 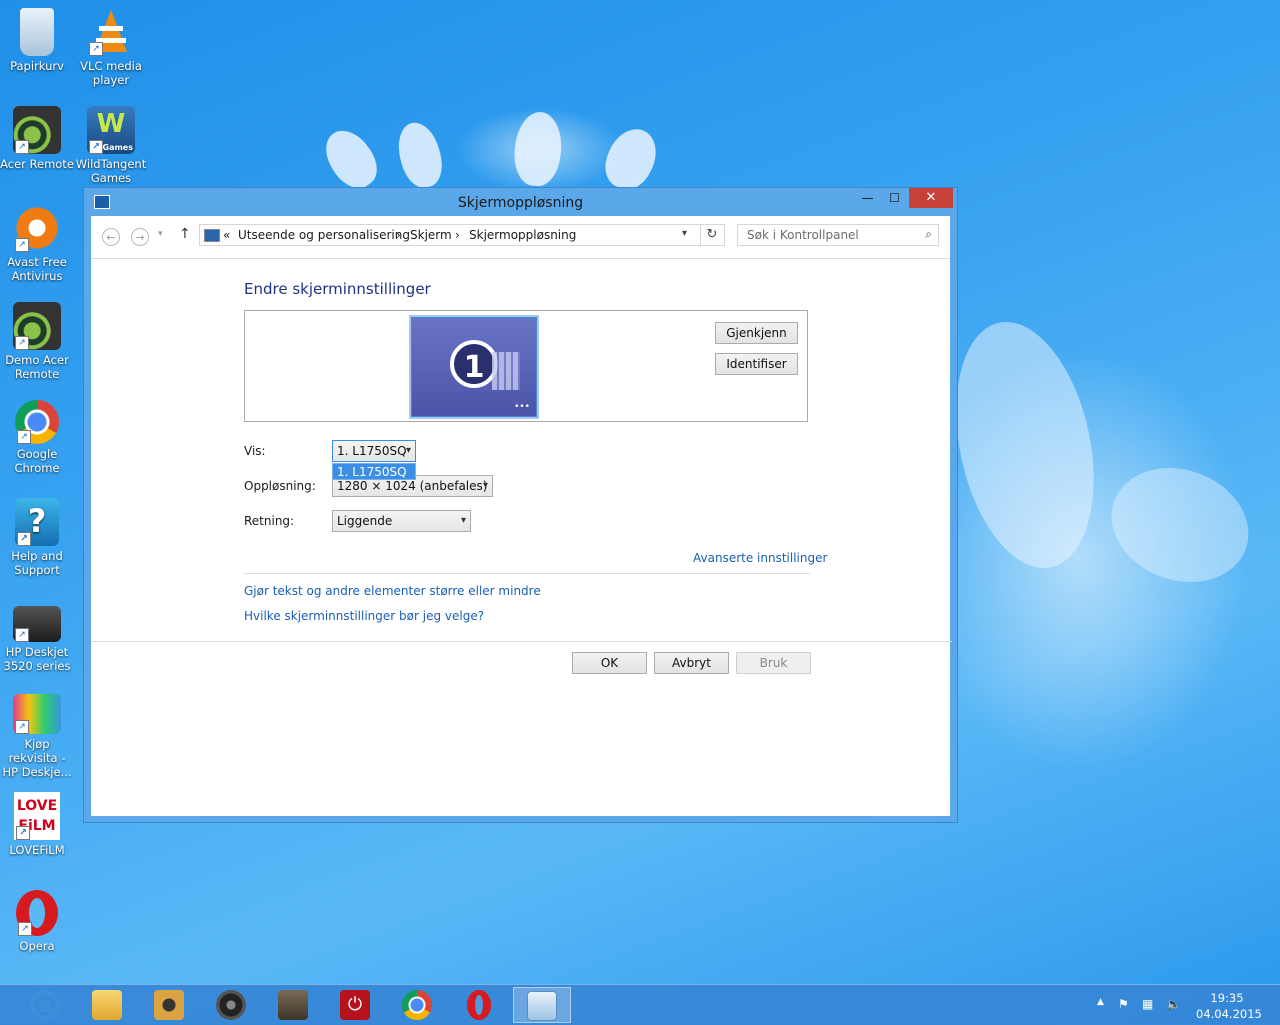 What do you see at coordinates (1147, 1004) in the screenshot?
I see `network-icon: ▦` at bounding box center [1147, 1004].